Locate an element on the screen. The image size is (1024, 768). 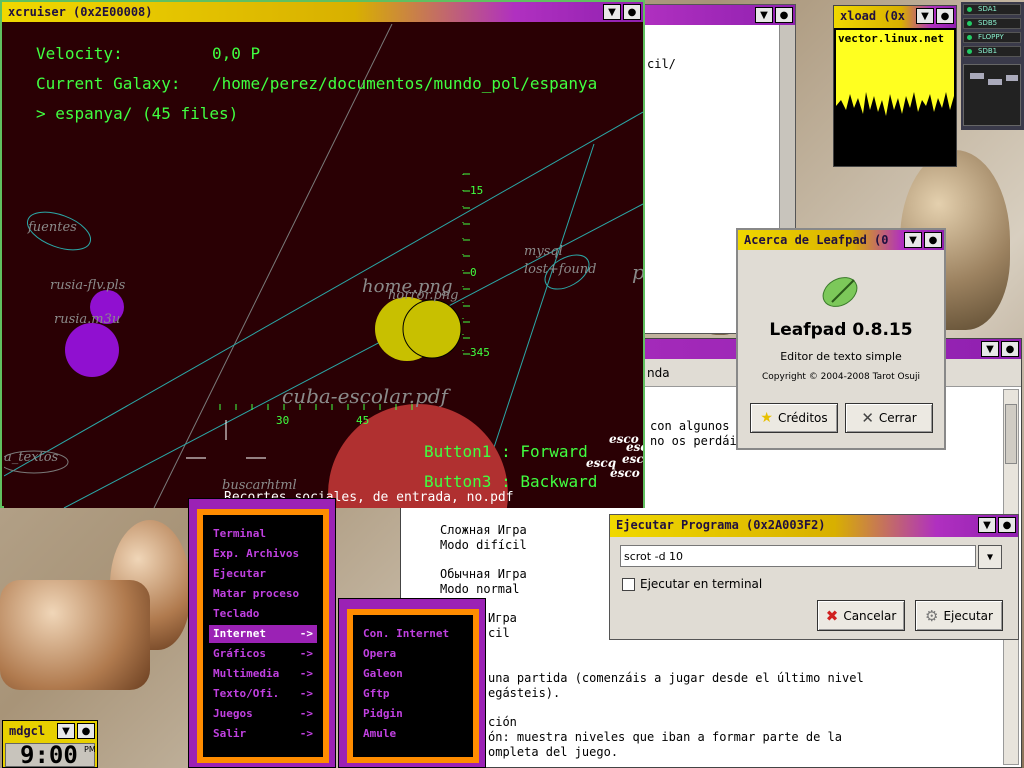
command-input: scrot -d 10 is located at coordinates (798, 556).